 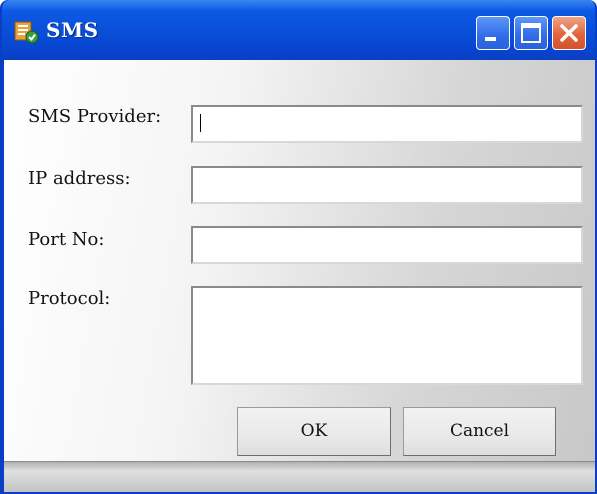 I want to click on title-bar: SMS, so click(x=298, y=30).